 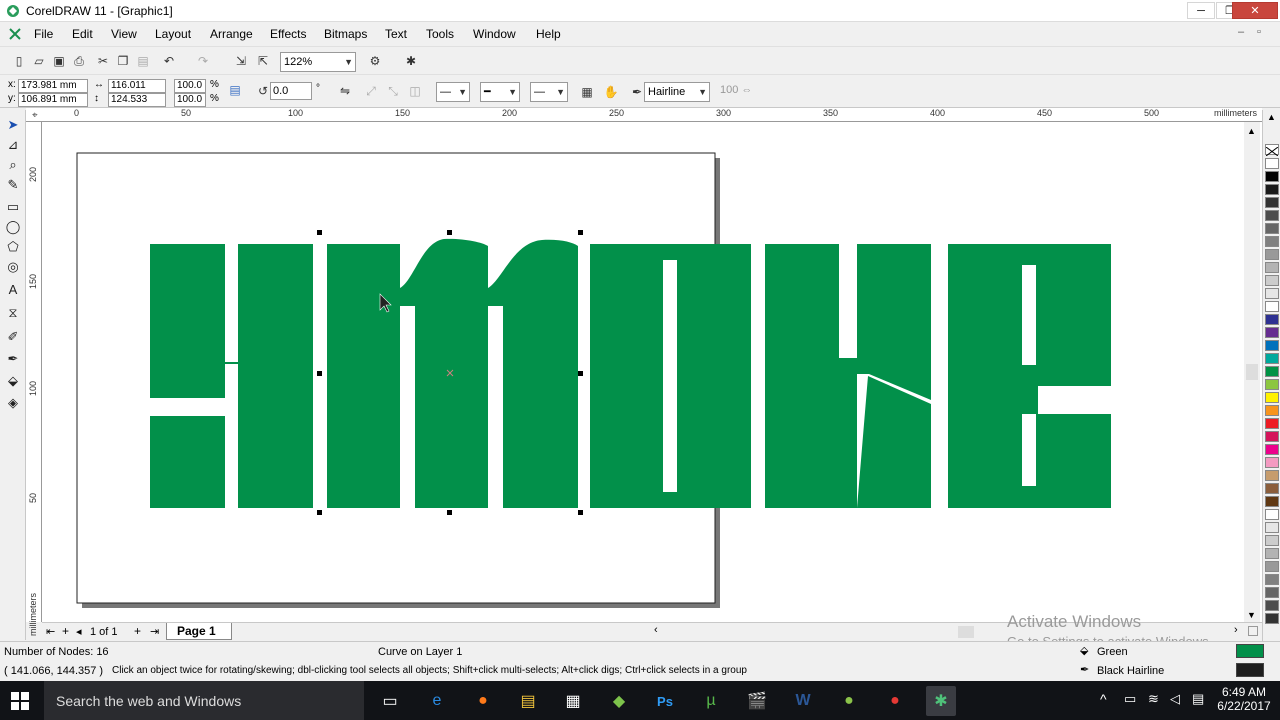 What do you see at coordinates (143, 61) in the screenshot?
I see `paste-icon: ▤` at bounding box center [143, 61].